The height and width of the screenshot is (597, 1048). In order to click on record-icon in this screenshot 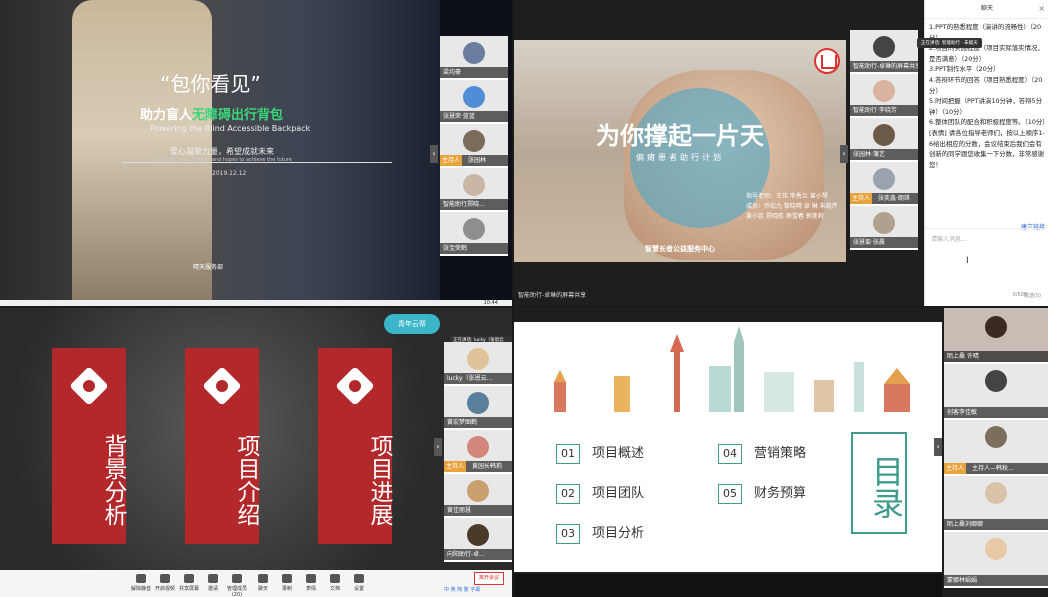, I will do `click(287, 578)`.